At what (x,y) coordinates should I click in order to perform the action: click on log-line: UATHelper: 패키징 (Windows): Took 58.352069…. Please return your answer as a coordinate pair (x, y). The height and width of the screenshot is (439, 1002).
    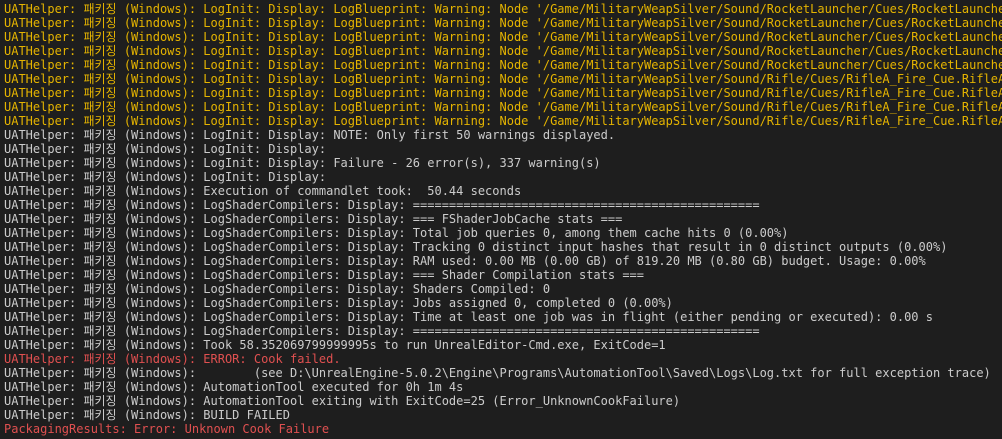
    Looking at the image, I should click on (335, 345).